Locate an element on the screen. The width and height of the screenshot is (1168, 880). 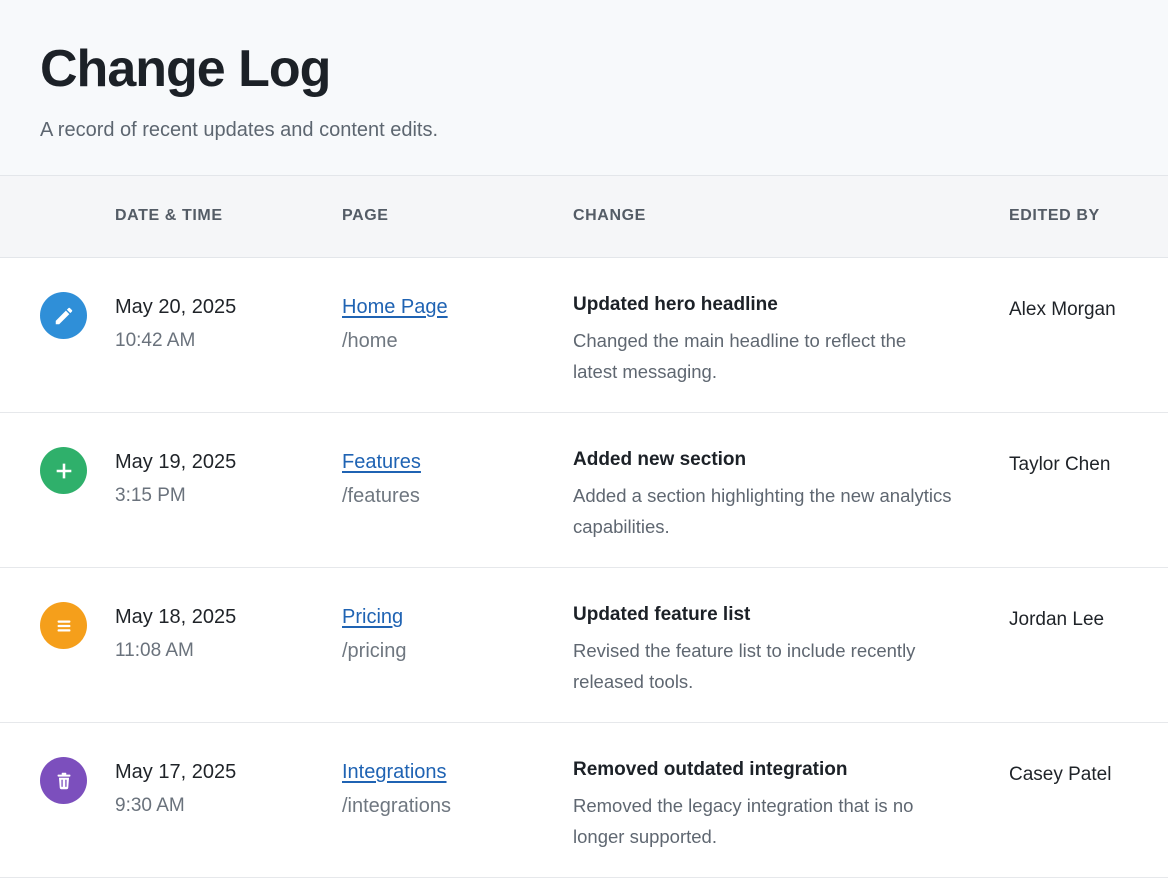
change-title: Updated hero headline is located at coordinates (675, 304).